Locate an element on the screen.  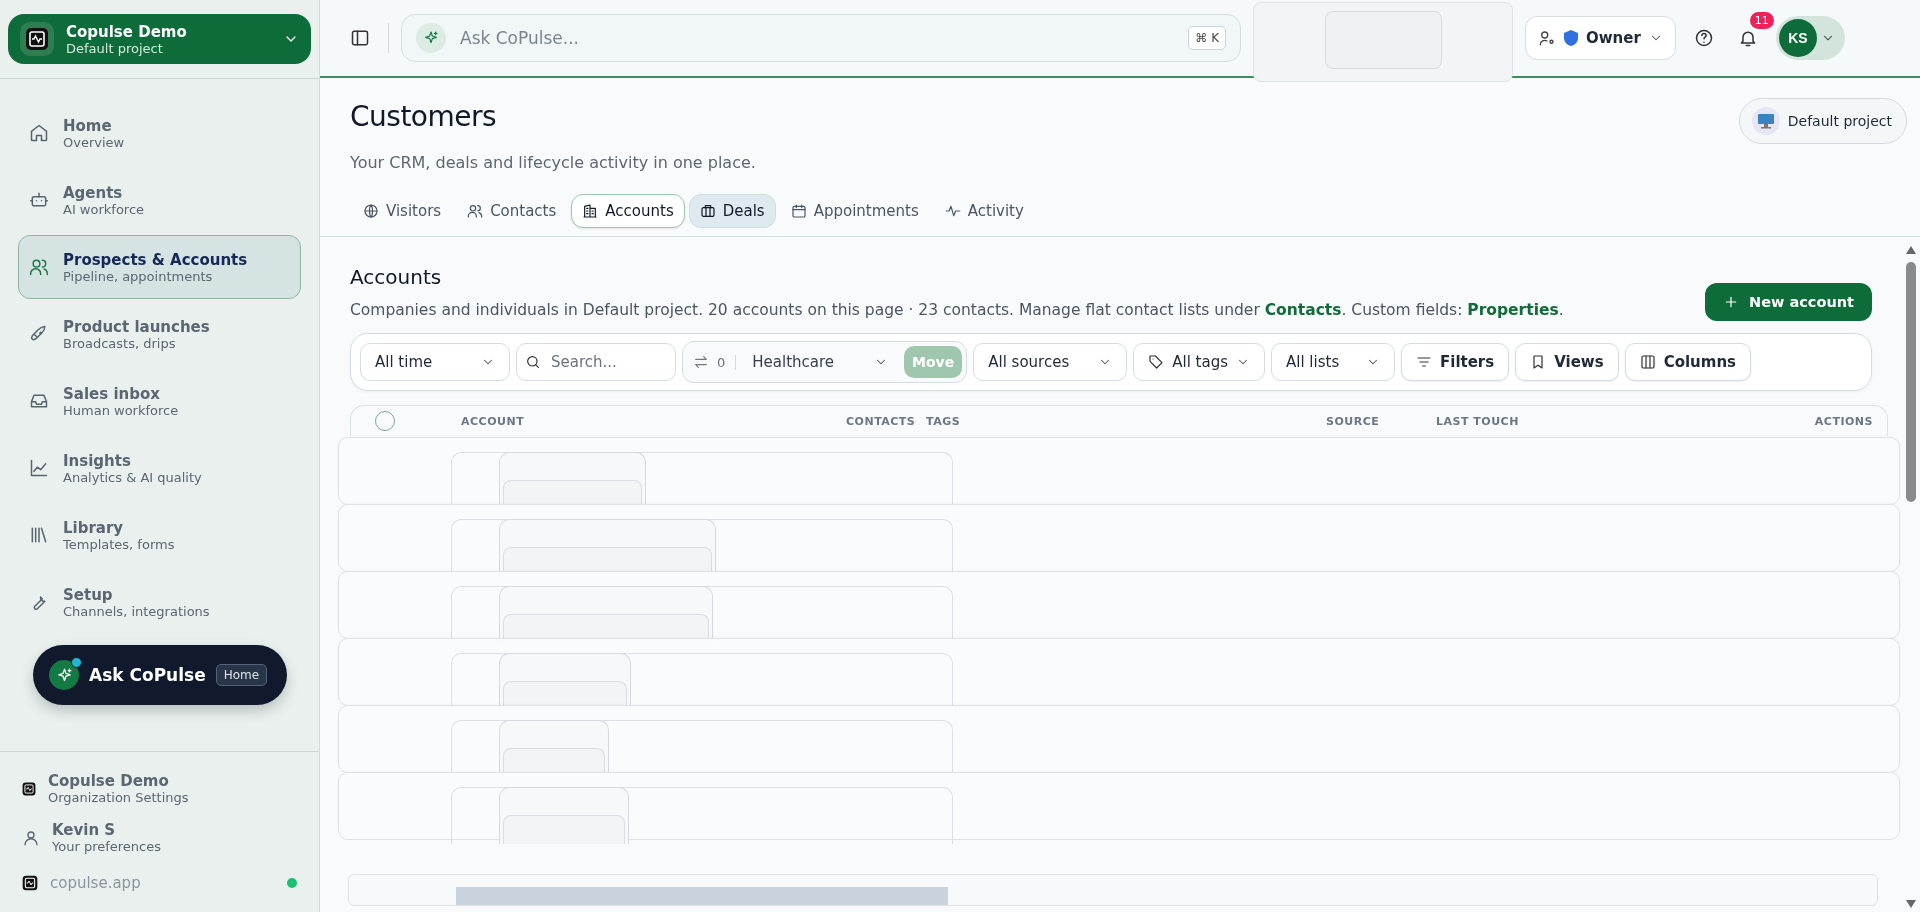
tab: Contacts is located at coordinates (512, 211).